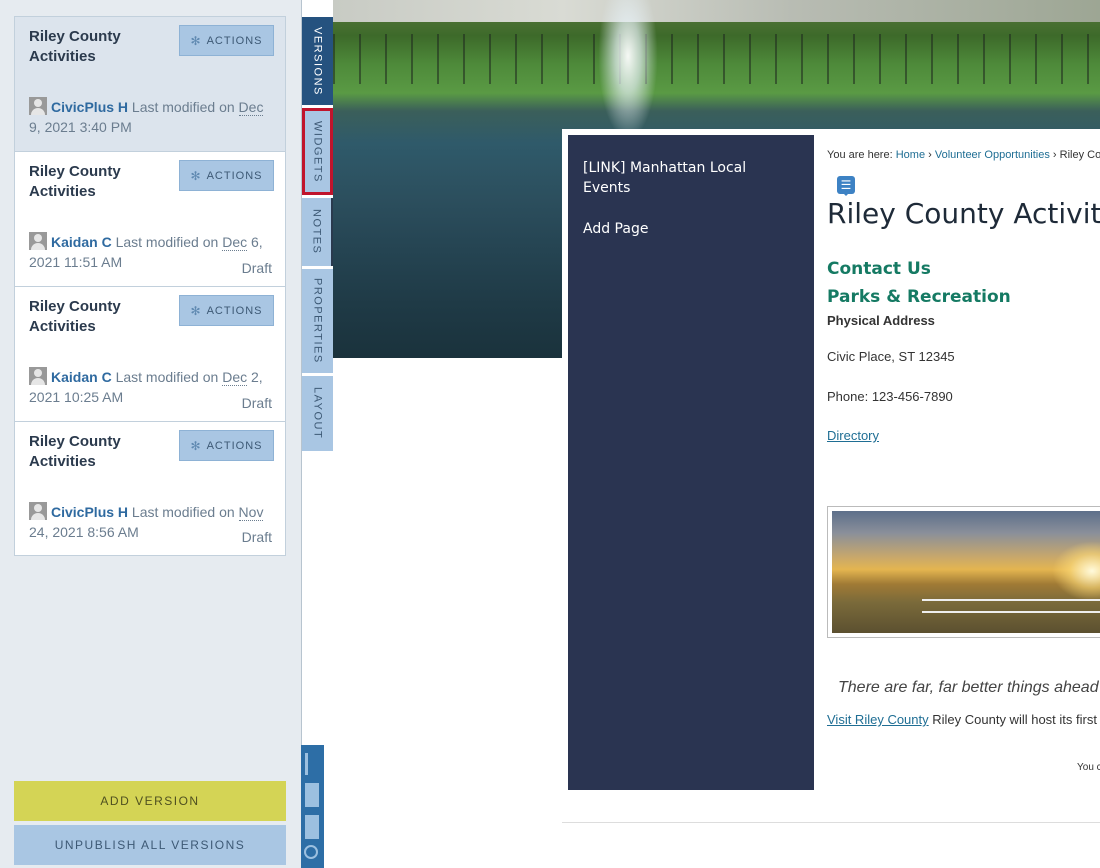 The image size is (1100, 868). What do you see at coordinates (716, 59) in the screenshot?
I see `fence-bg` at bounding box center [716, 59].